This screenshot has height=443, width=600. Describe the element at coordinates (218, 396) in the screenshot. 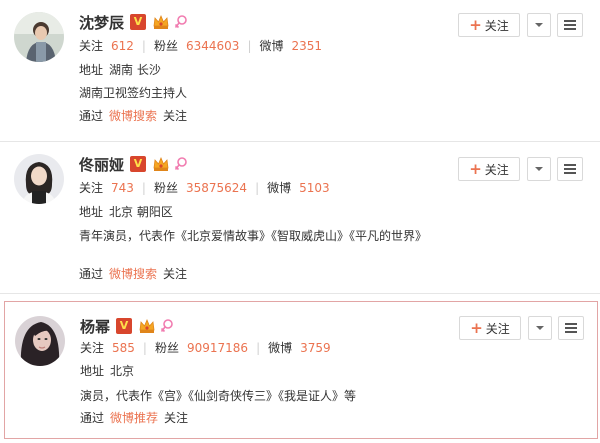

I see `user-description: 演员，代表作《宫》《仙剑奇侠传三》《我是证人》等` at that location.